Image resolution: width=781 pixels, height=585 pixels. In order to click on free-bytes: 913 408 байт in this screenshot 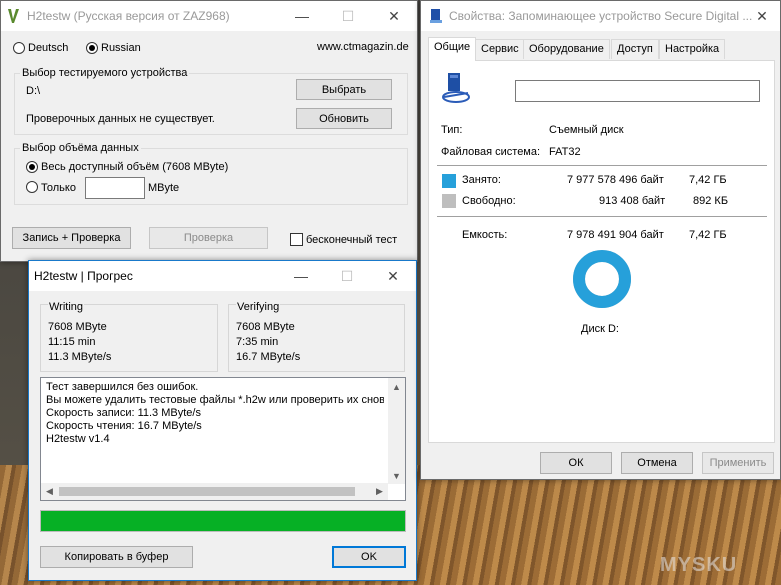, I will do `click(632, 201)`.